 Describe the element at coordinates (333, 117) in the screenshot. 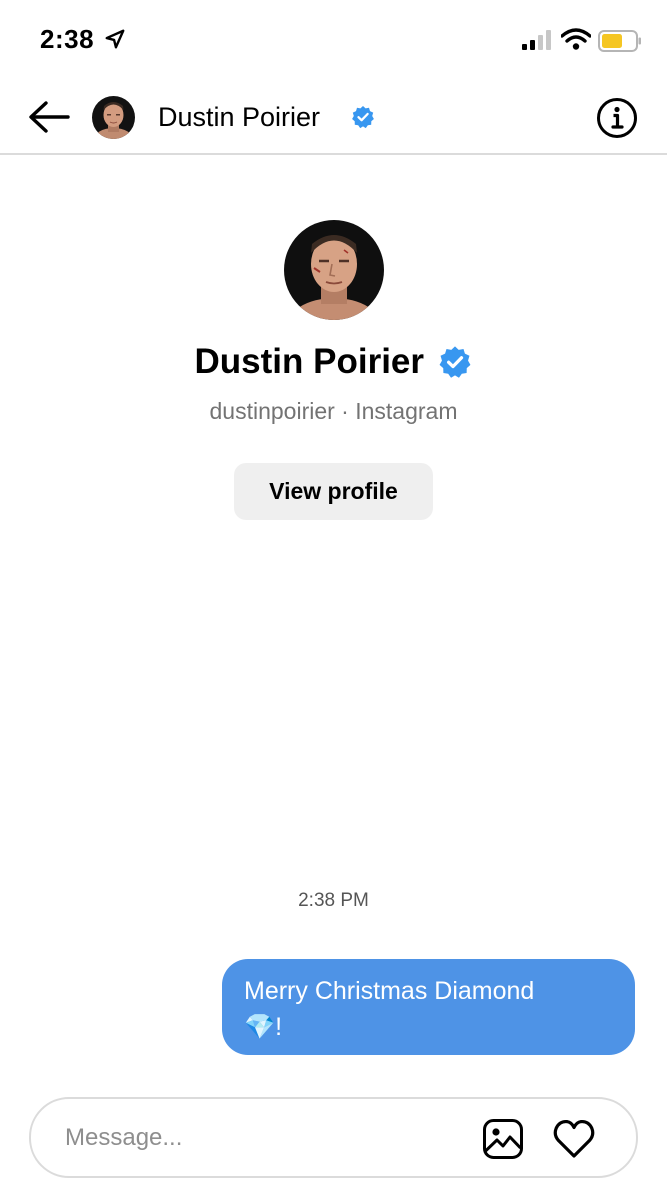

I see `chat-header: Dustin Poirier` at that location.